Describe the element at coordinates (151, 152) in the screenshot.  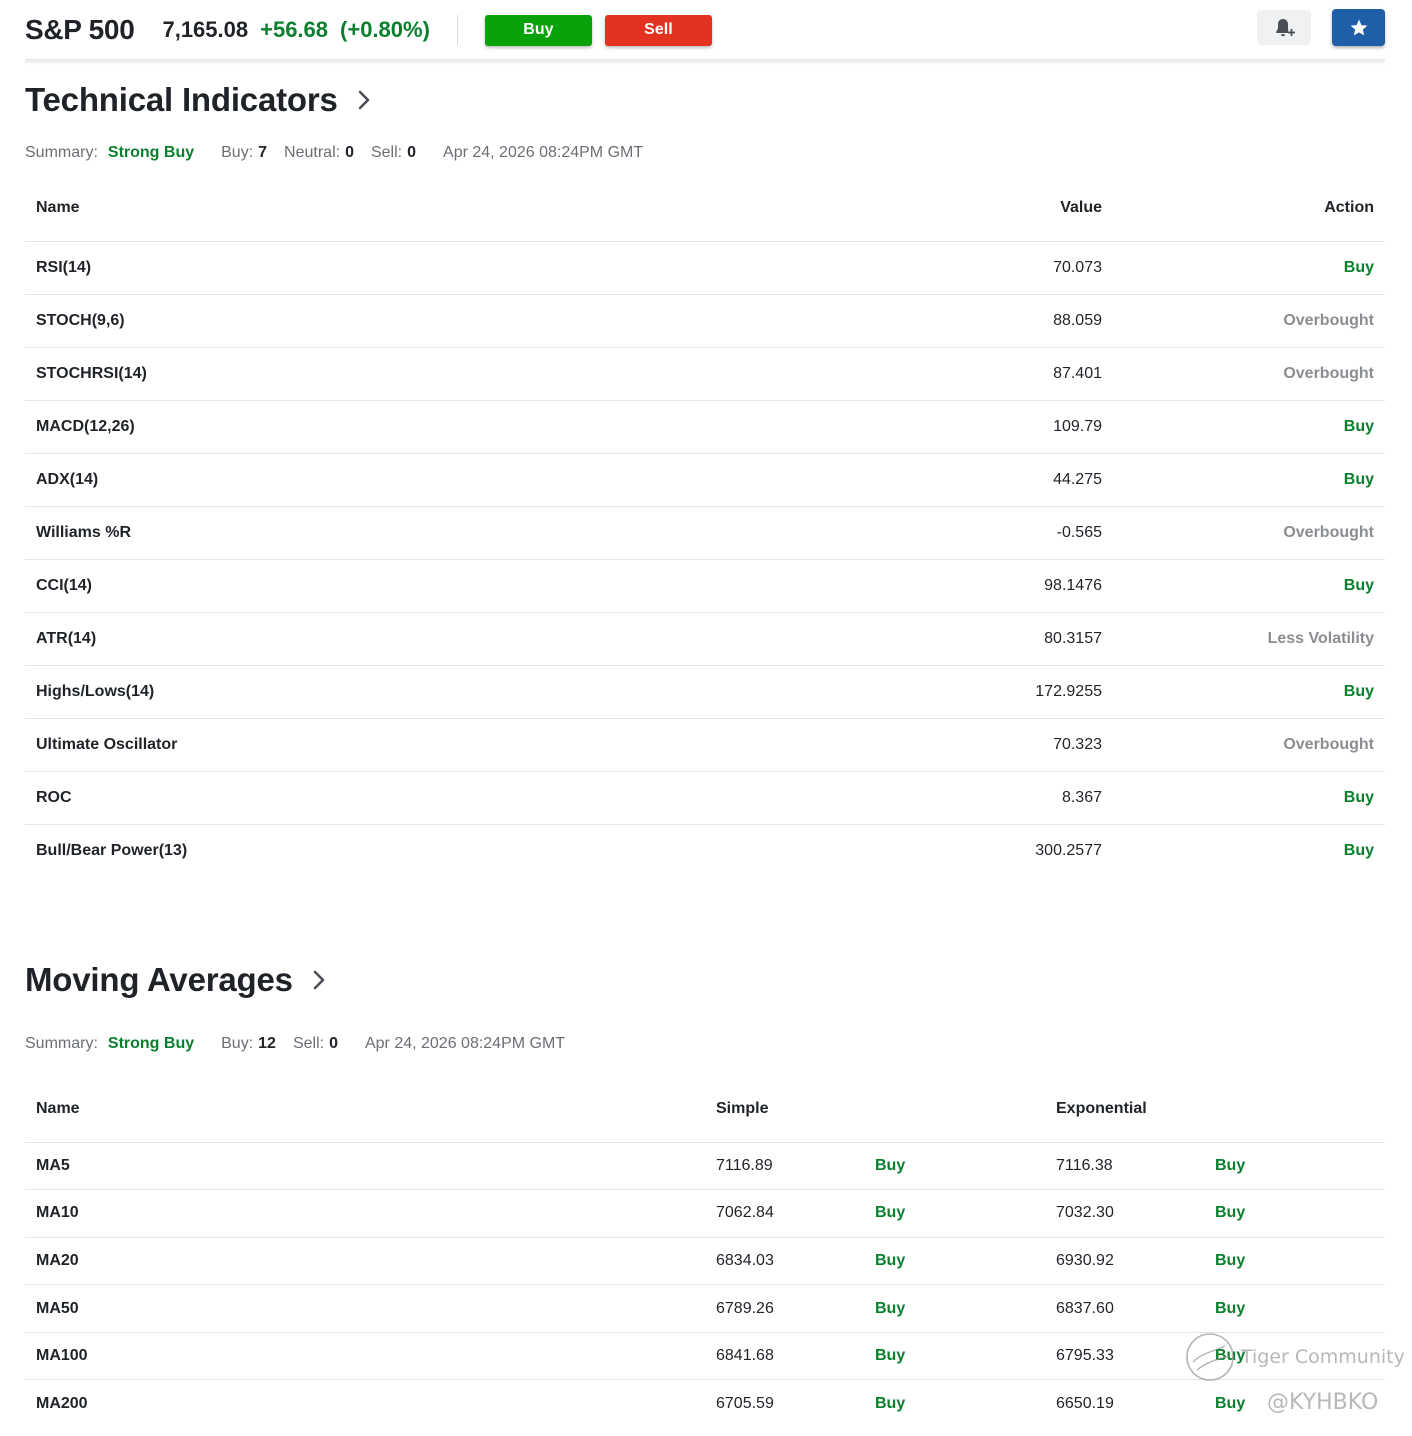
I see `summary-value: Strong Buy` at that location.